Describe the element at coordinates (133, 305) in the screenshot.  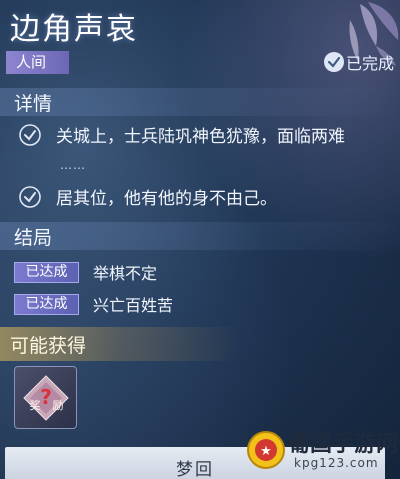
I see `outcome-text: 兴亡百姓苦` at that location.